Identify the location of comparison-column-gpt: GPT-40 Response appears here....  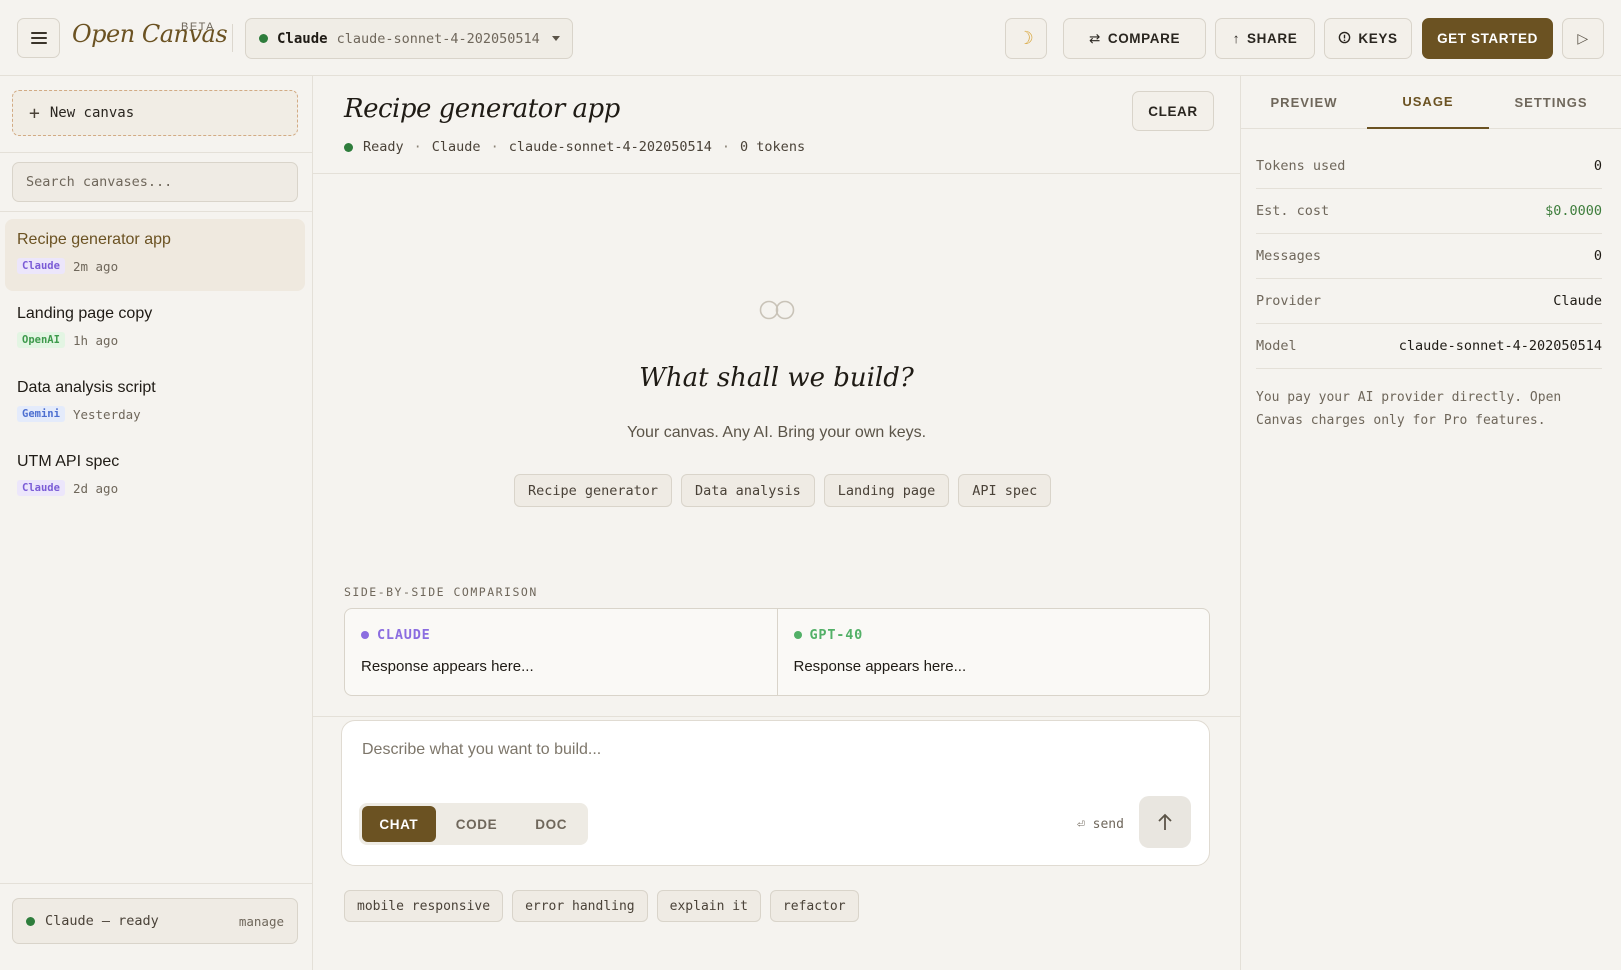
(993, 652).